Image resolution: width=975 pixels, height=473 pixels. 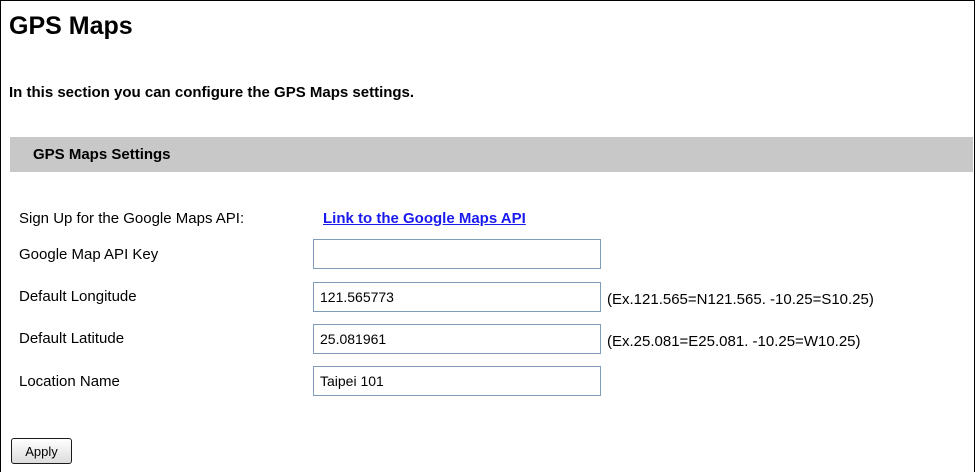 What do you see at coordinates (457, 381) in the screenshot?
I see `location-name-input` at bounding box center [457, 381].